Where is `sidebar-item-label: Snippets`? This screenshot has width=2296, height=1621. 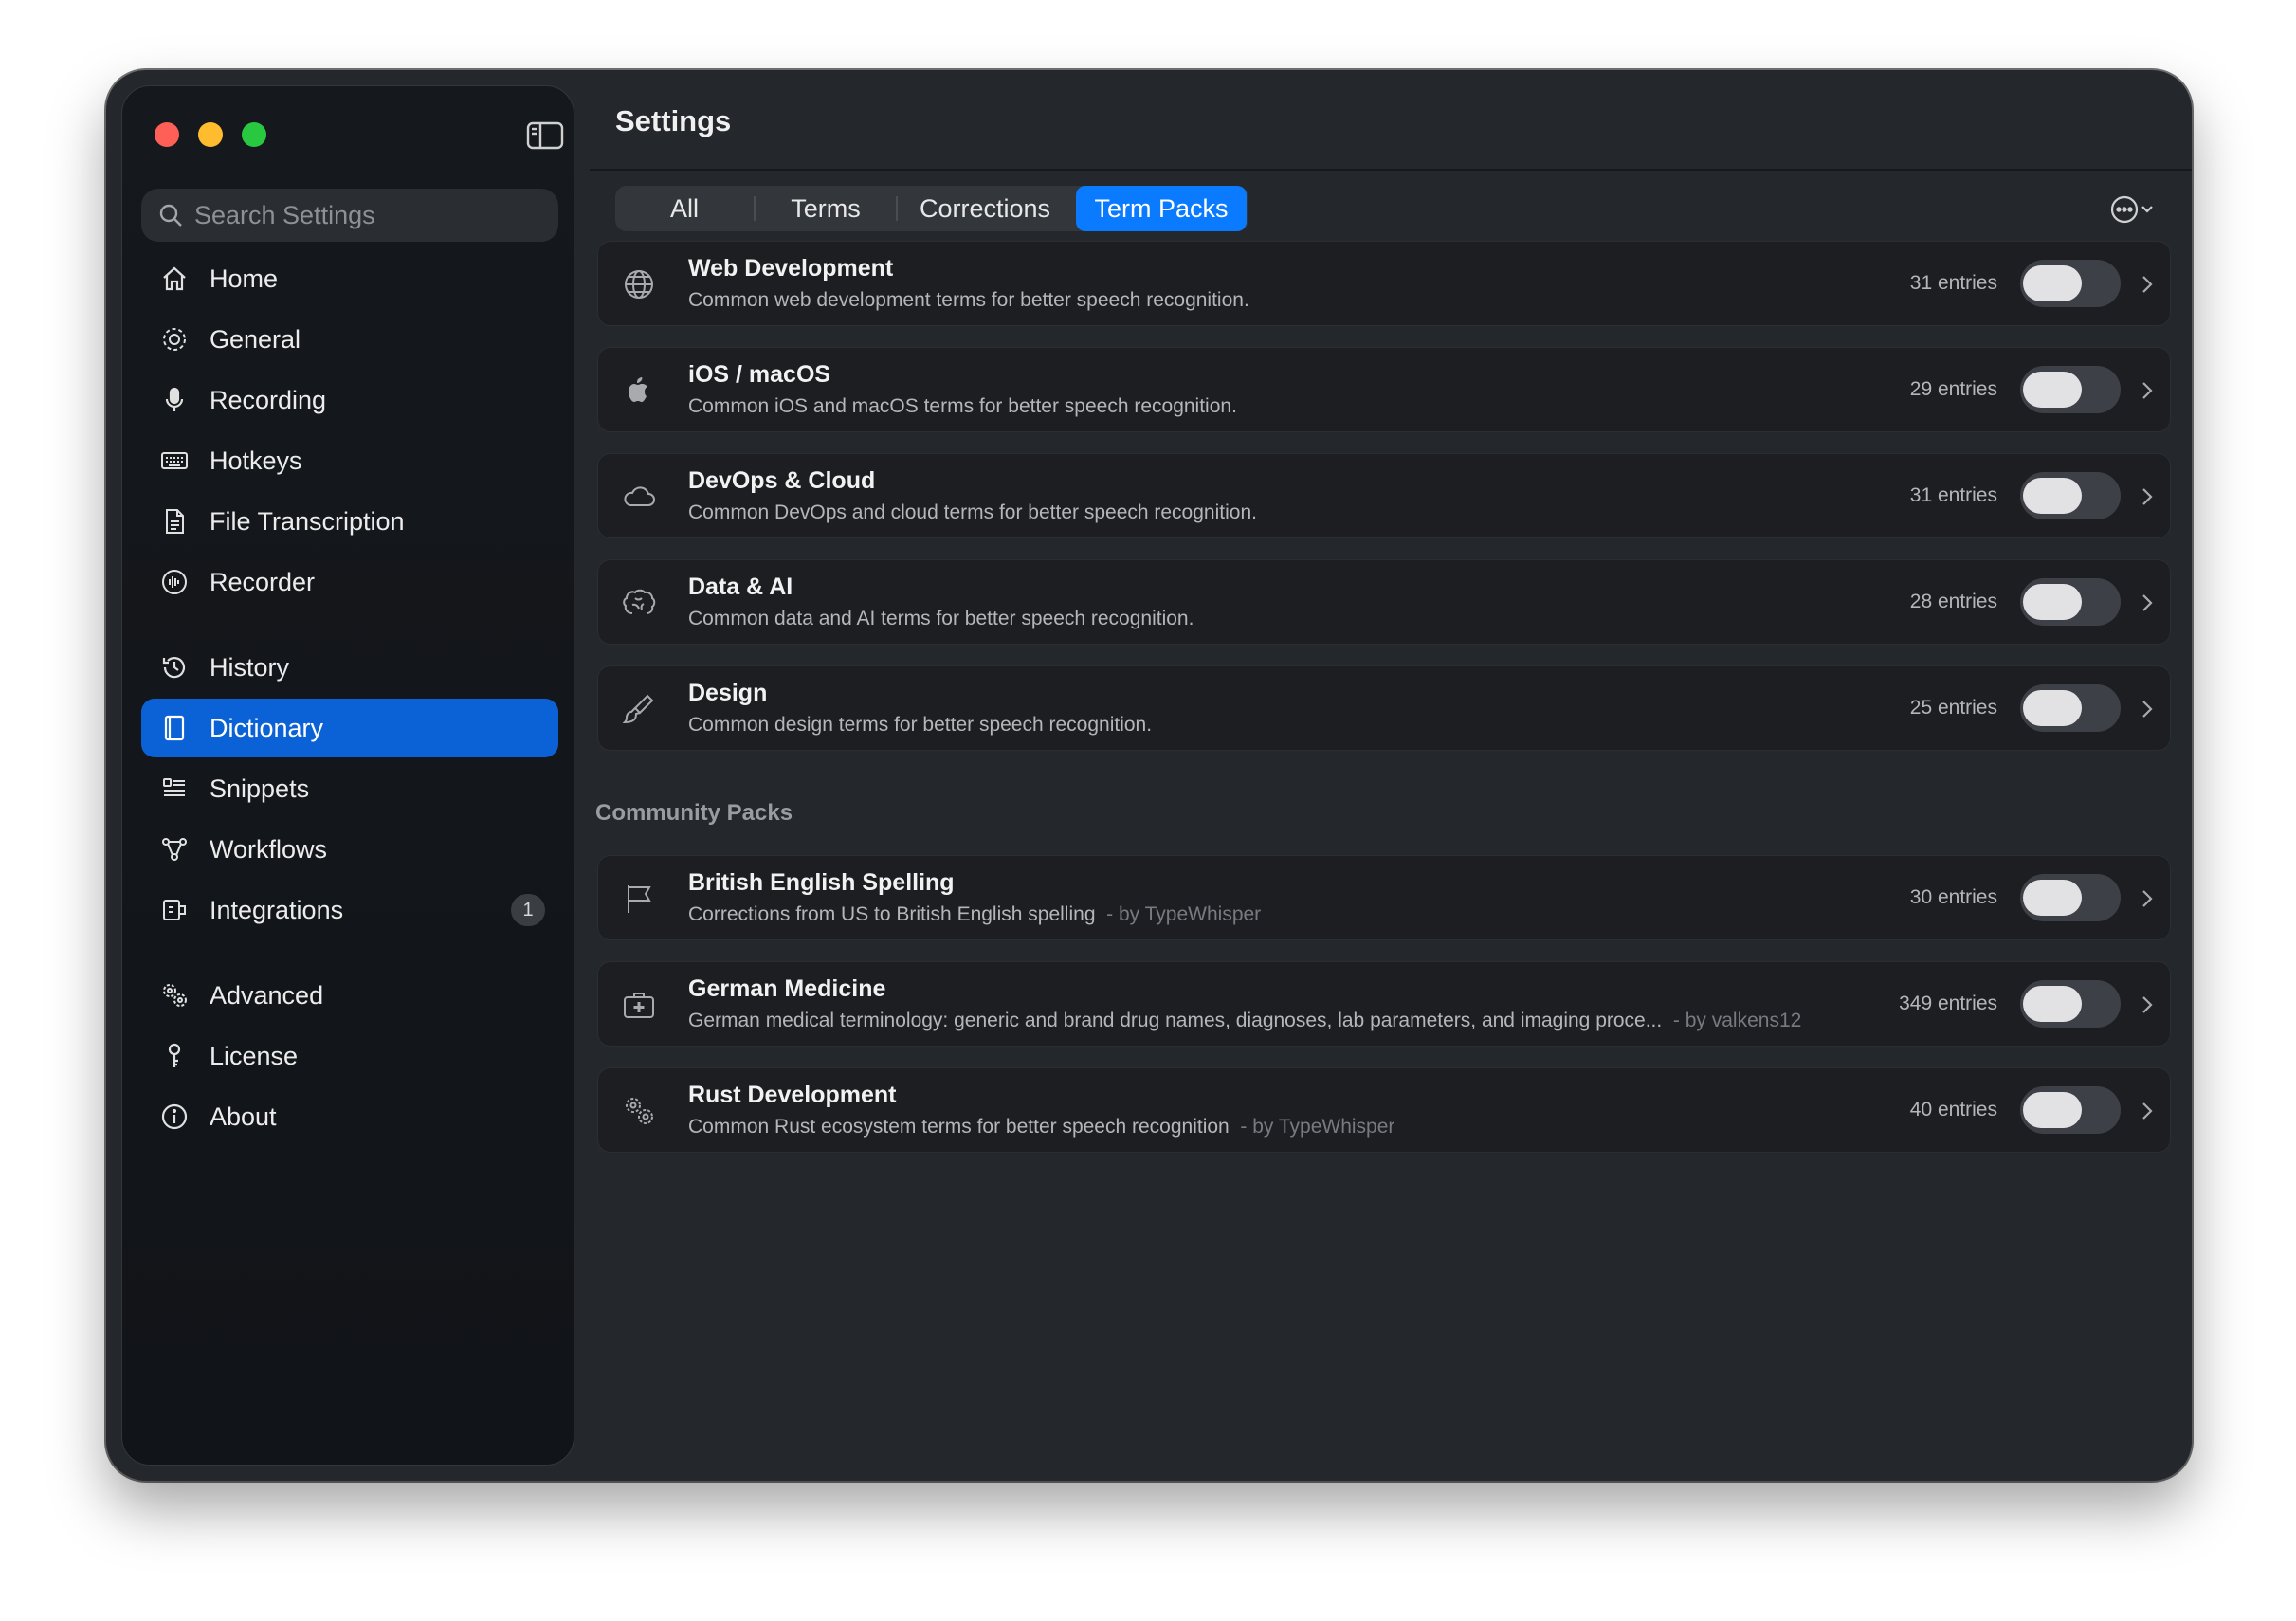
sidebar-item-label: Snippets is located at coordinates (260, 788).